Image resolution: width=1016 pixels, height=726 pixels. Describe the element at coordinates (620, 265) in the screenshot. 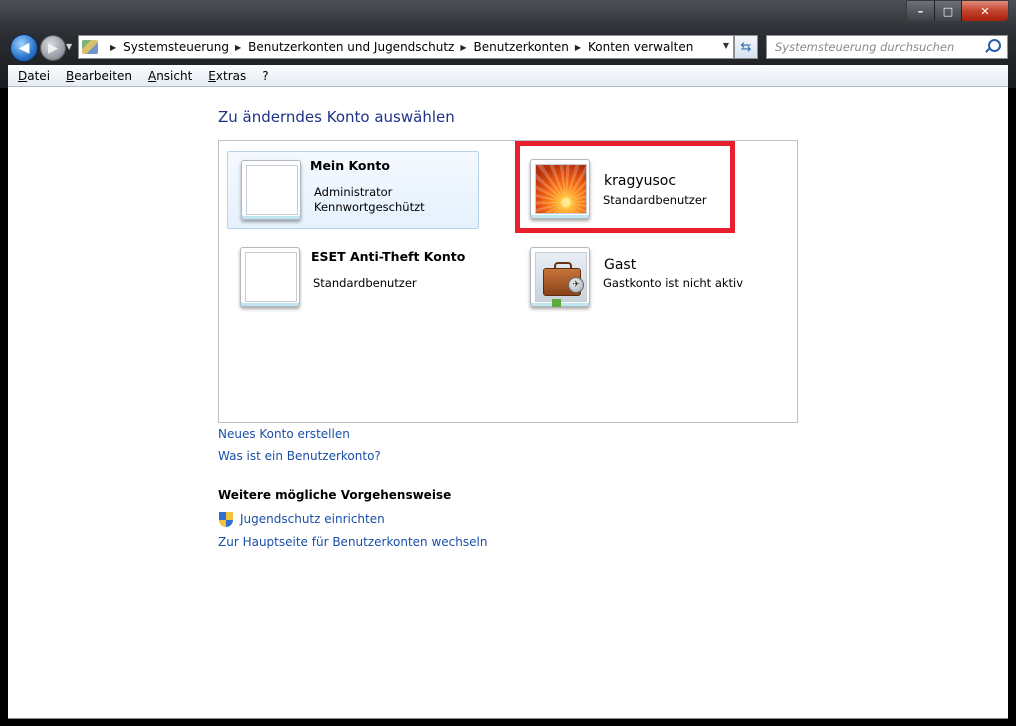

I see `account-name: Gast` at that location.